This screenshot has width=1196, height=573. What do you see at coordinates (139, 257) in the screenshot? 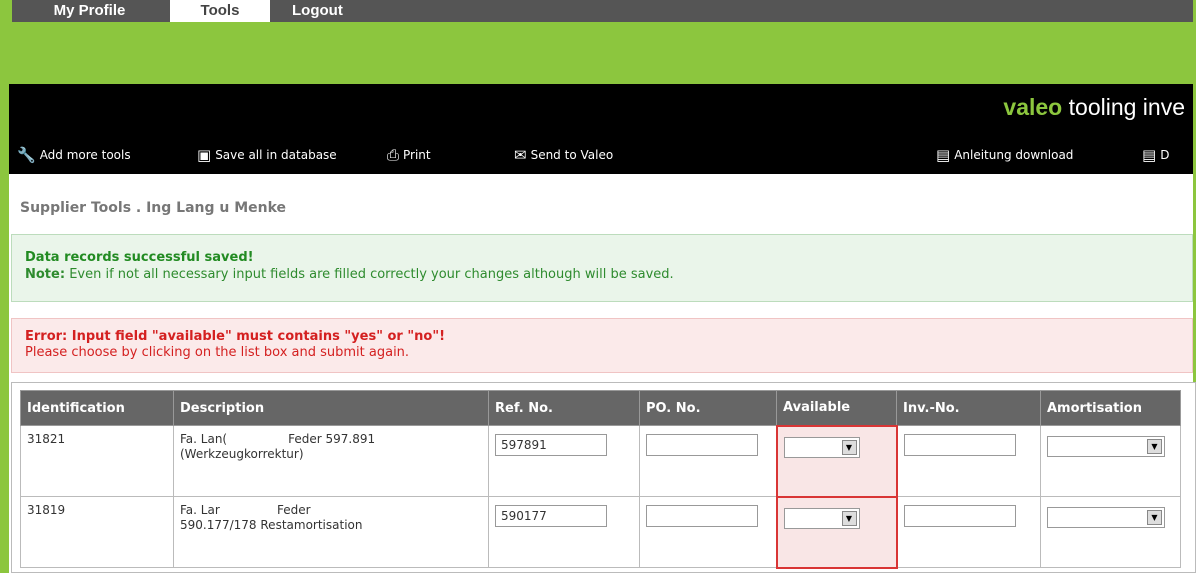
I see `success-title: Data records successful saved!` at bounding box center [139, 257].